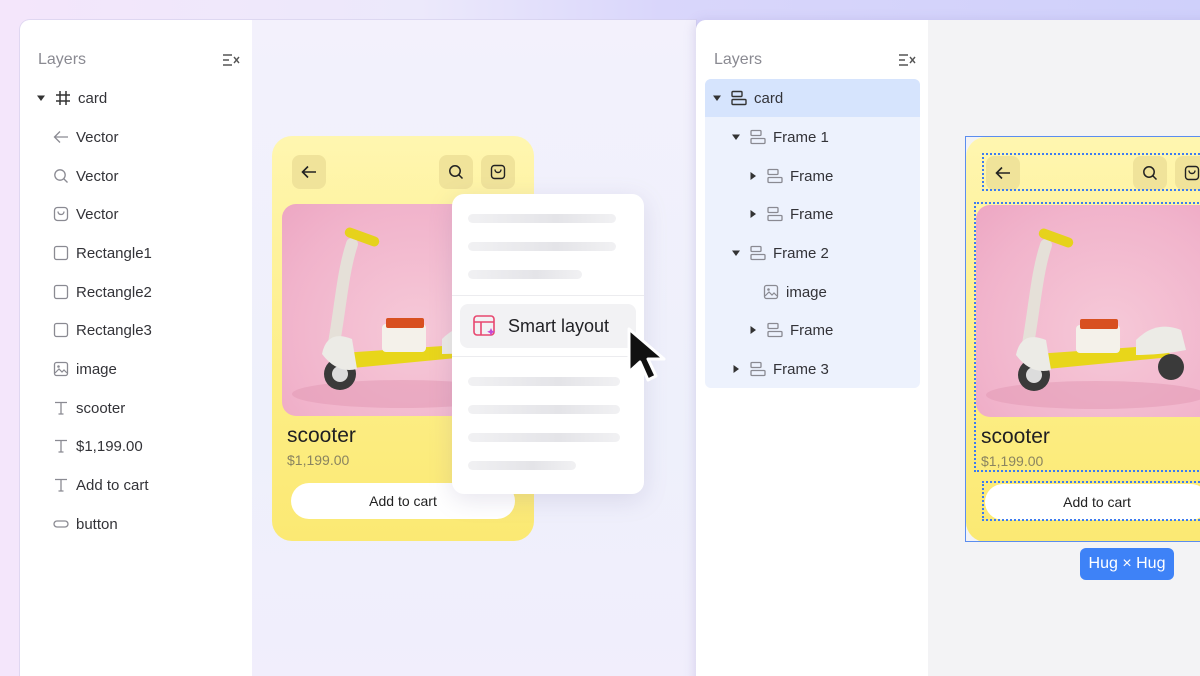 This screenshot has width=1200, height=676. I want to click on layer-item-vector-search: Vector, so click(136, 176).